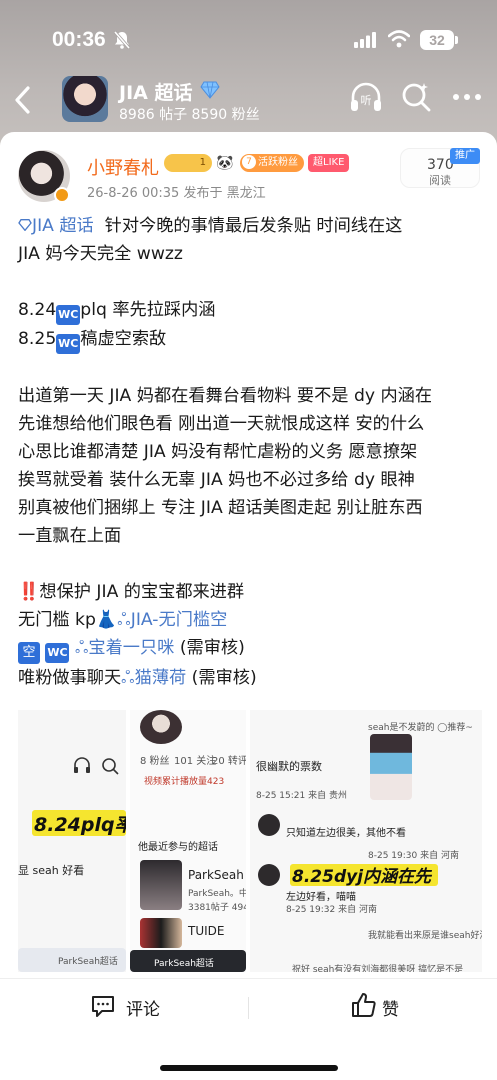 Image resolution: width=497 pixels, height=1080 pixels. What do you see at coordinates (364, 1005) in the screenshot?
I see `thumbs-up-icon` at bounding box center [364, 1005].